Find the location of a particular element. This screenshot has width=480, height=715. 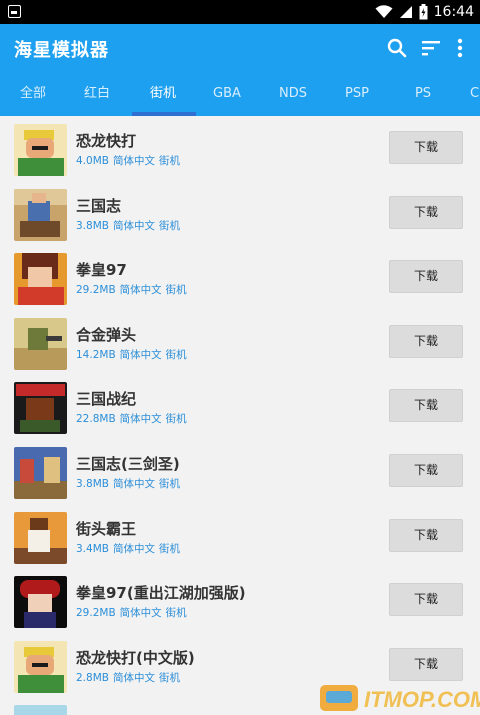

status-icons: 16:44 is located at coordinates (424, 12).